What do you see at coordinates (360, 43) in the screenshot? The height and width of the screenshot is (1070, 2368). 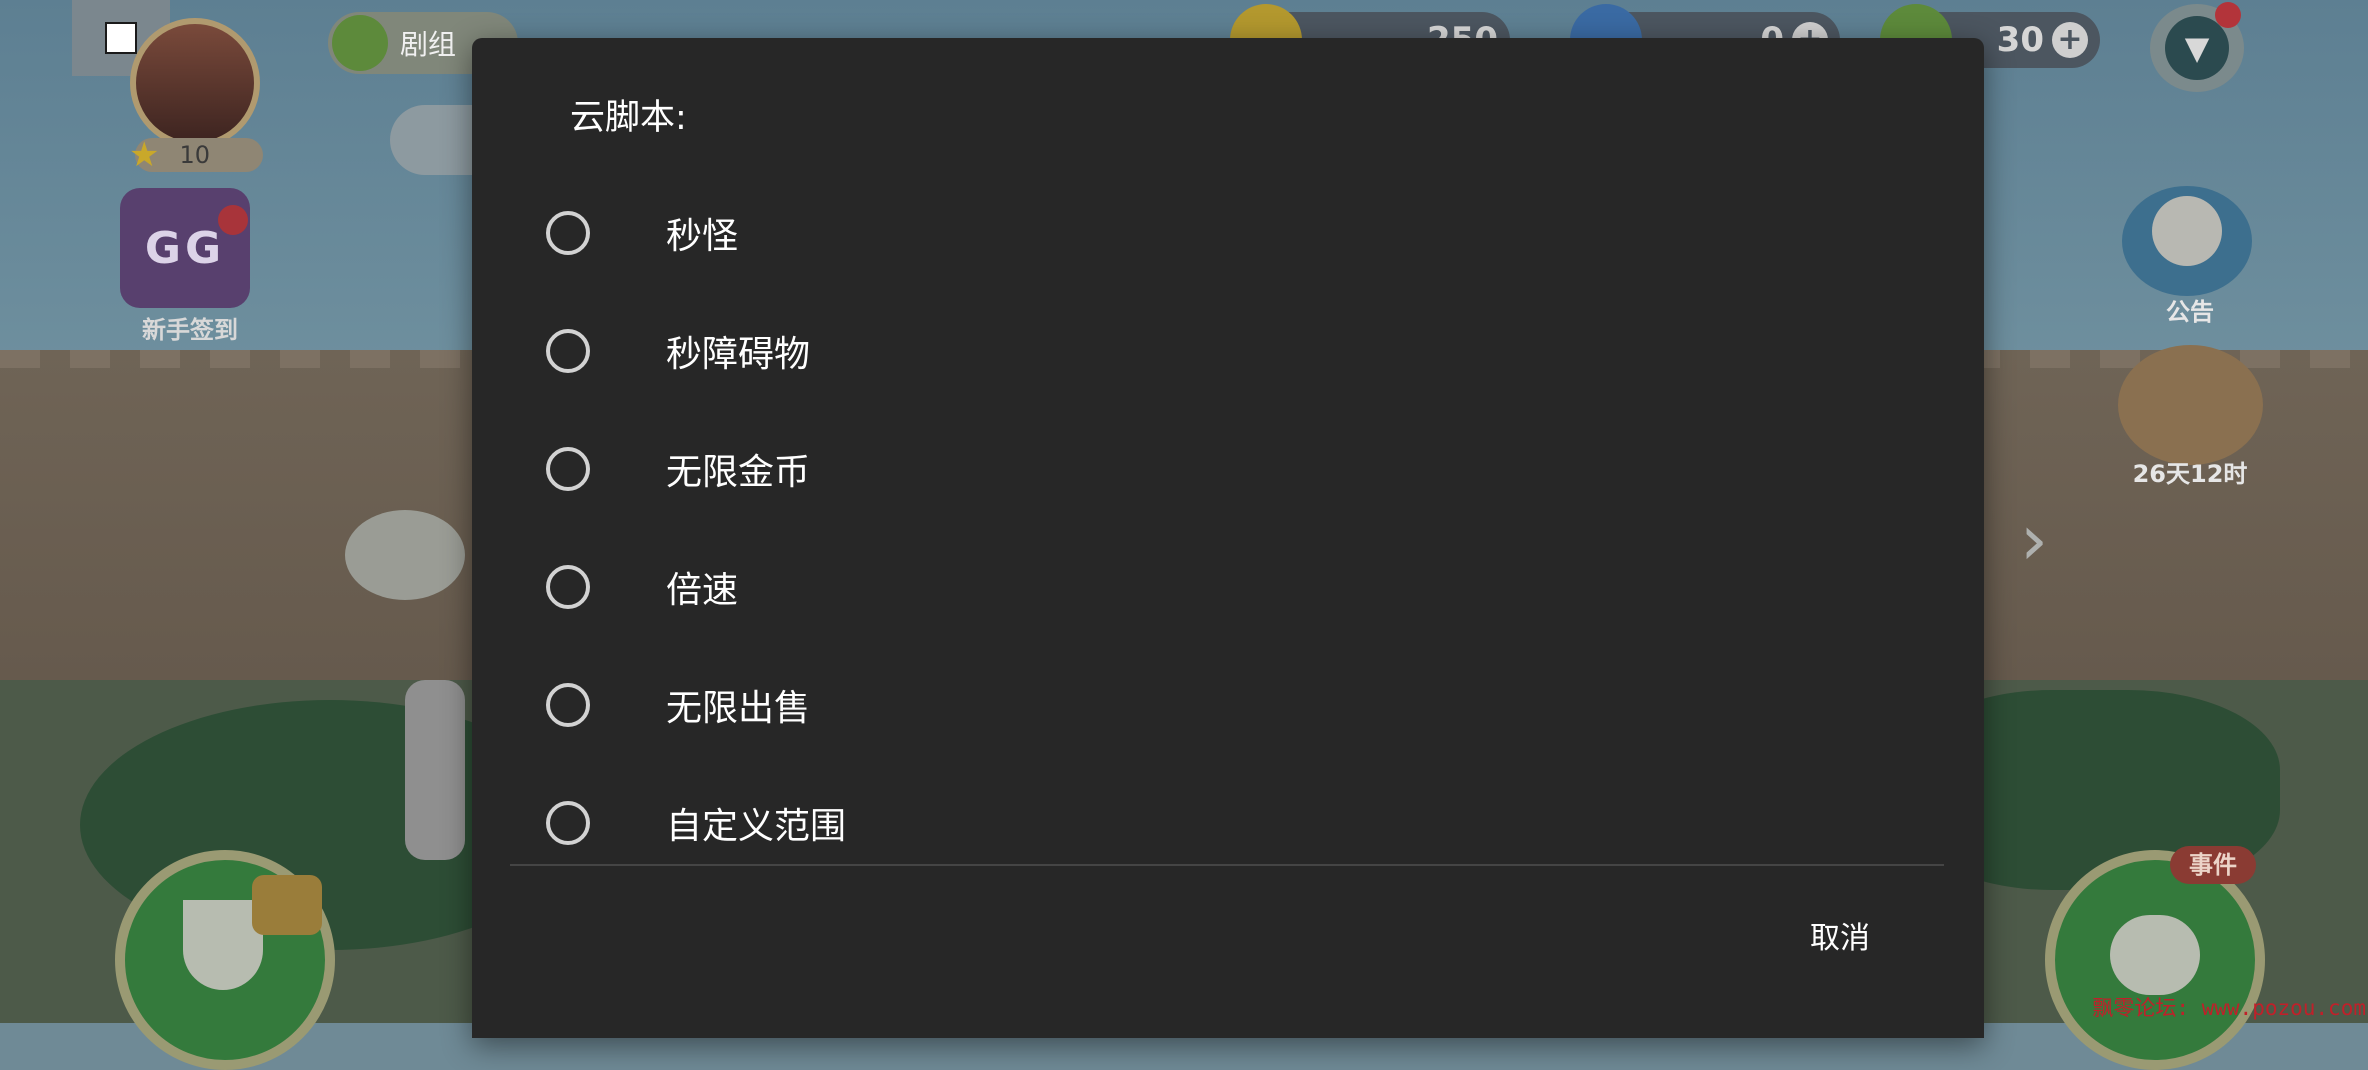 I see `story-icon` at bounding box center [360, 43].